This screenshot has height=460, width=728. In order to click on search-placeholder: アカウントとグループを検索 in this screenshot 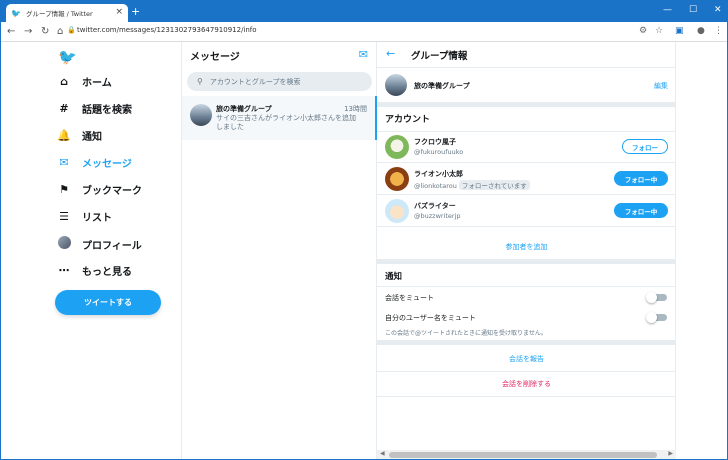, I will do `click(255, 81)`.